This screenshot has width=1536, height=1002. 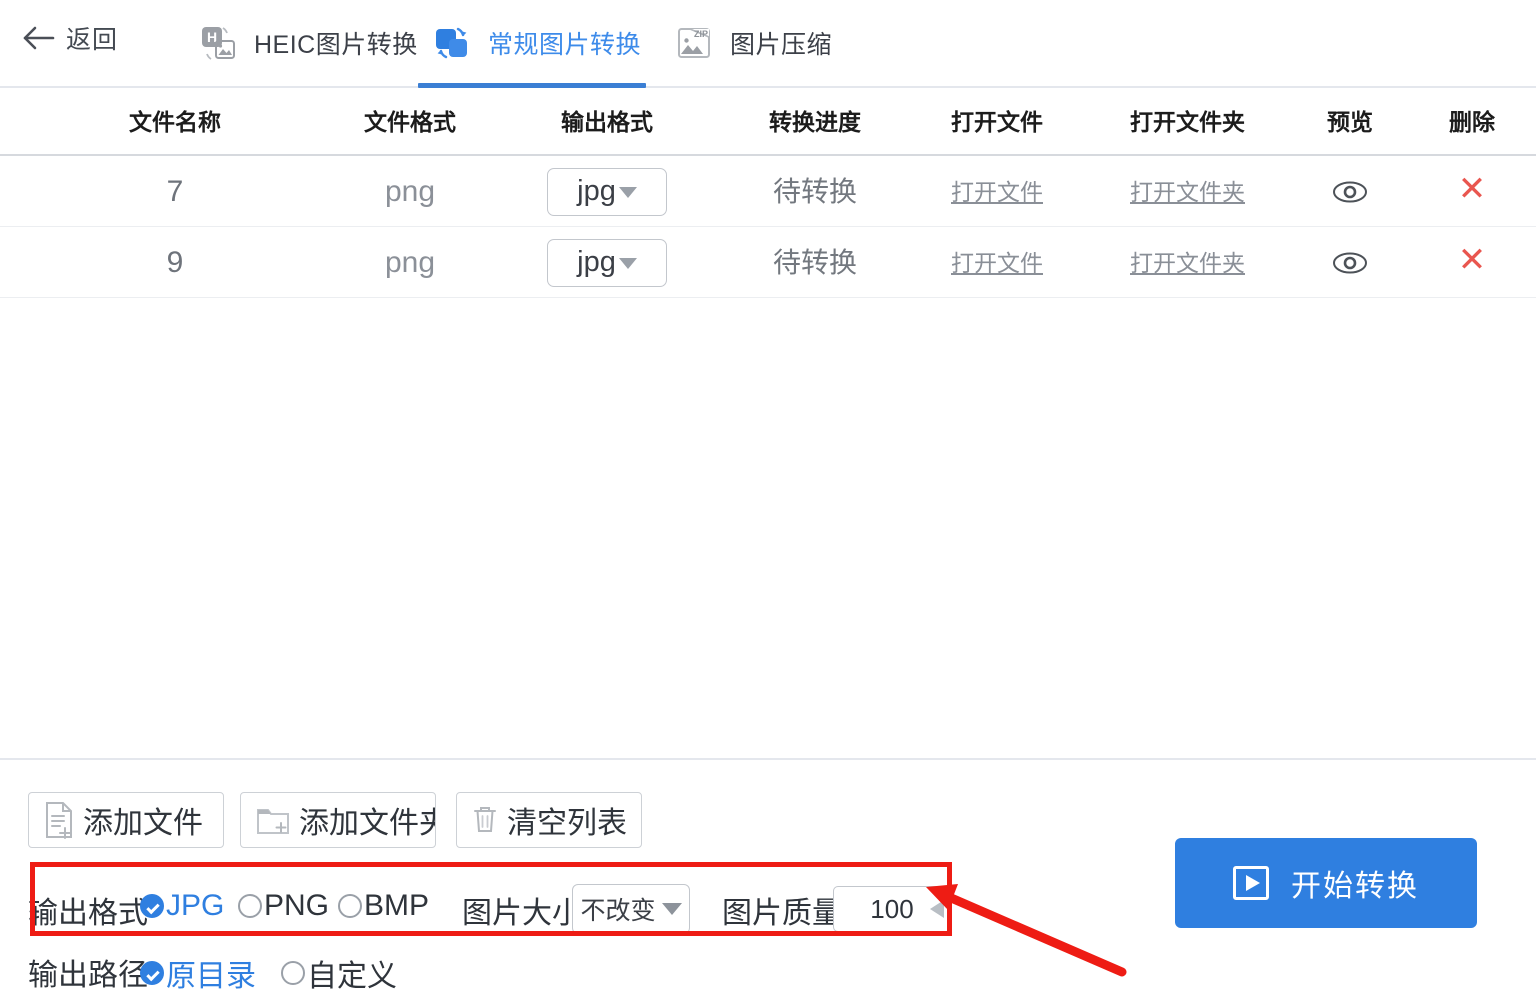 I want to click on column-header-filename: 文件名称, so click(x=175, y=122).